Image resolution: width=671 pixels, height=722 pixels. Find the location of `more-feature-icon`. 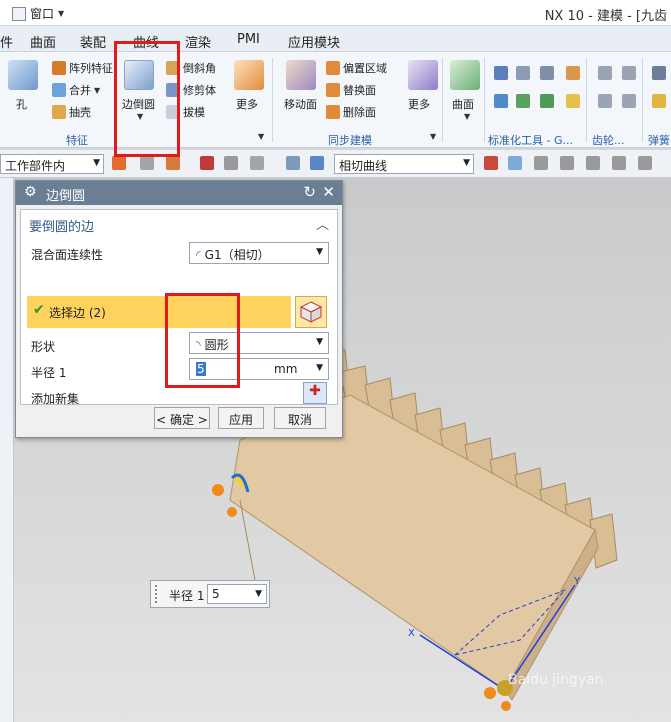

more-feature-icon is located at coordinates (249, 75).